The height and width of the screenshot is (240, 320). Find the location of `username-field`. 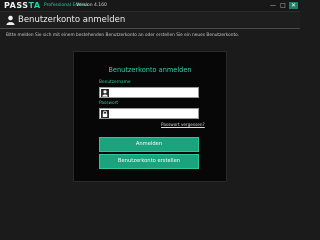

username-field is located at coordinates (149, 92).